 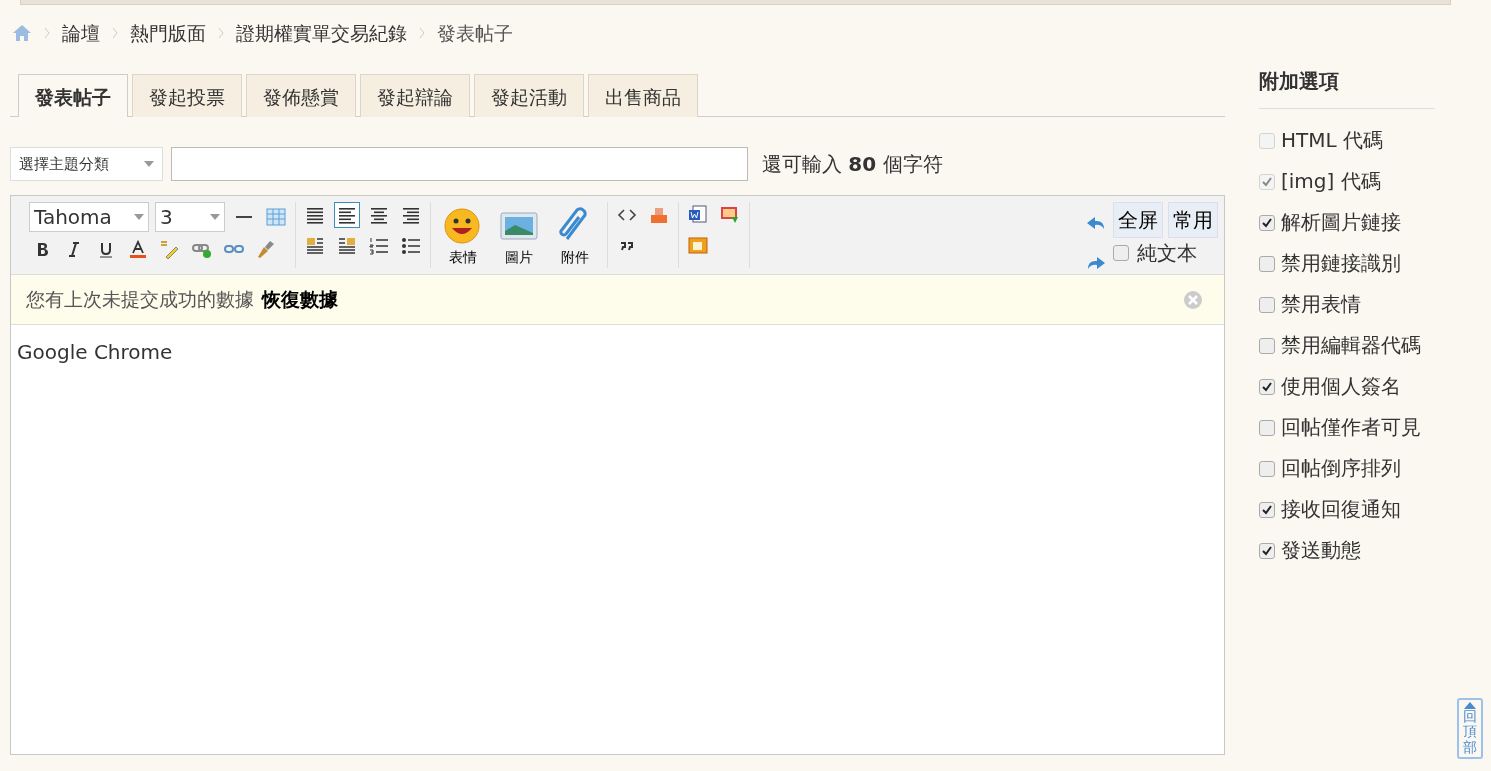 I want to click on emoticon-button: 表情, so click(x=463, y=237).